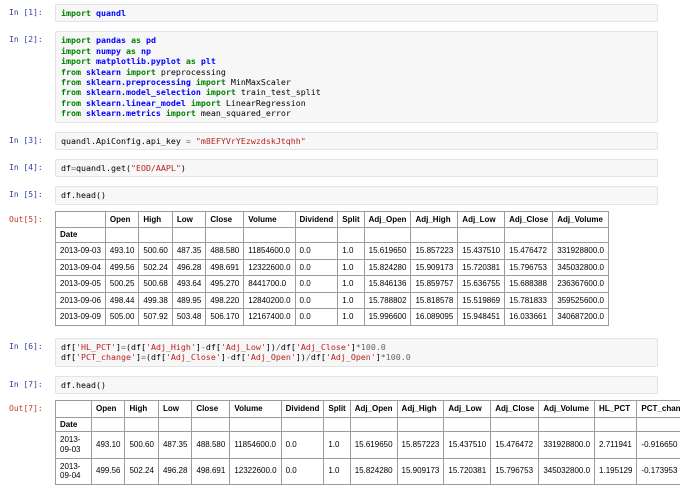 The height and width of the screenshot is (485, 680). Describe the element at coordinates (81, 284) in the screenshot. I see `row-index-cell: 2013-09-05` at that location.